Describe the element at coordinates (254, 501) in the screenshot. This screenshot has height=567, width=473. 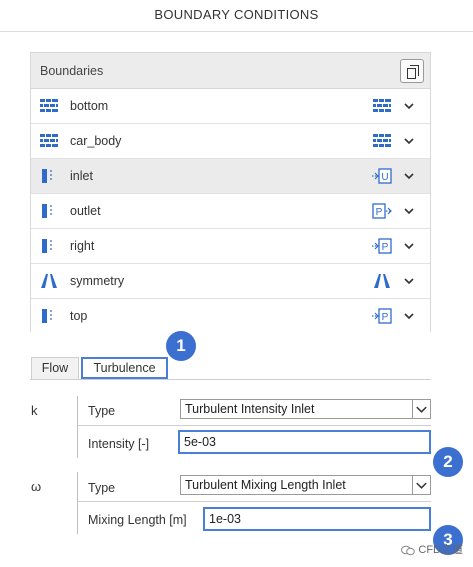
I see `omega-row-divider` at that location.